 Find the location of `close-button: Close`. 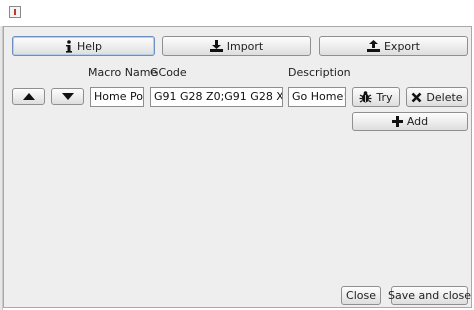

close-button: Close is located at coordinates (361, 295).